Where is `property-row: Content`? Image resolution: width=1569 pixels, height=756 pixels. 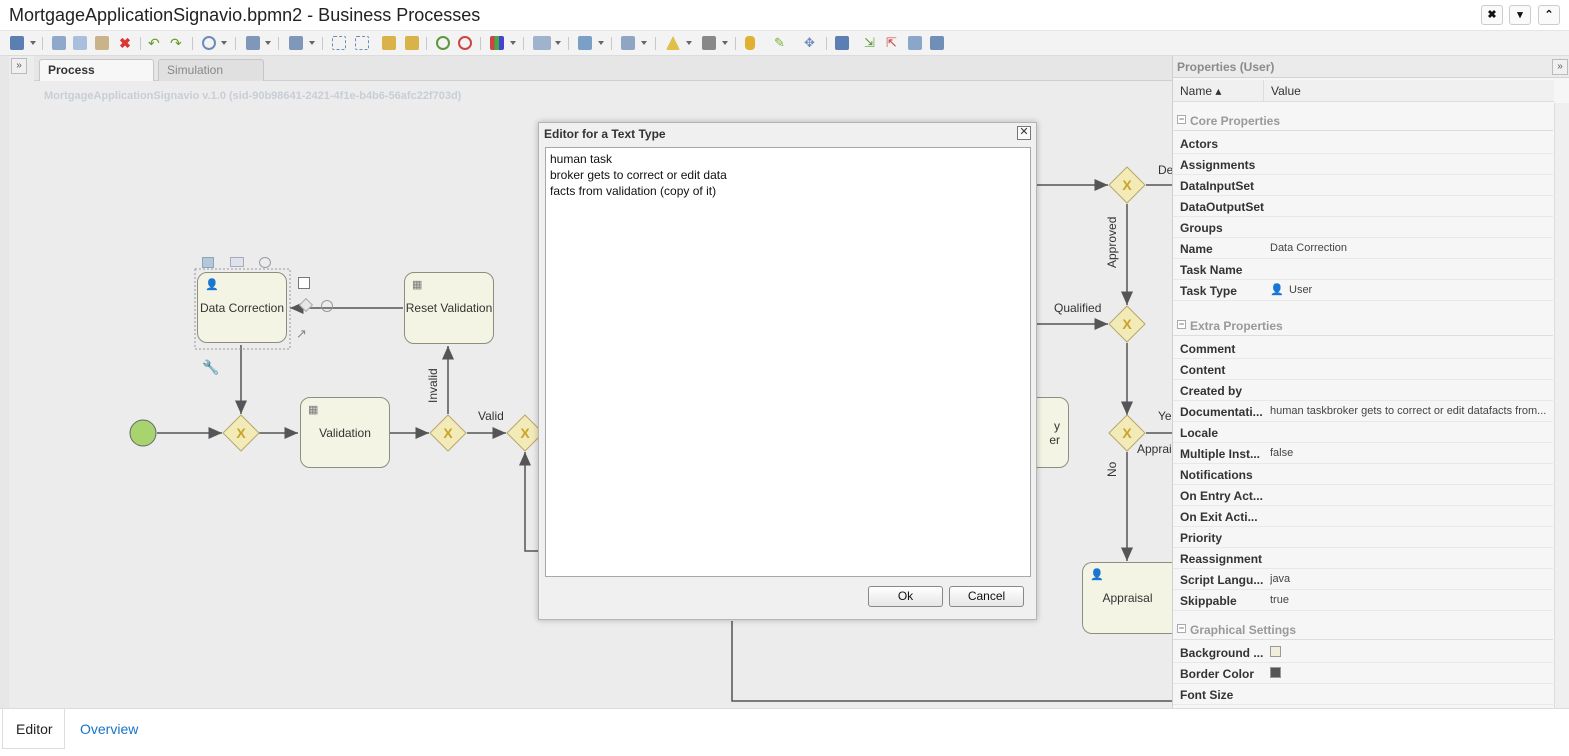 property-row: Content is located at coordinates (1363, 369).